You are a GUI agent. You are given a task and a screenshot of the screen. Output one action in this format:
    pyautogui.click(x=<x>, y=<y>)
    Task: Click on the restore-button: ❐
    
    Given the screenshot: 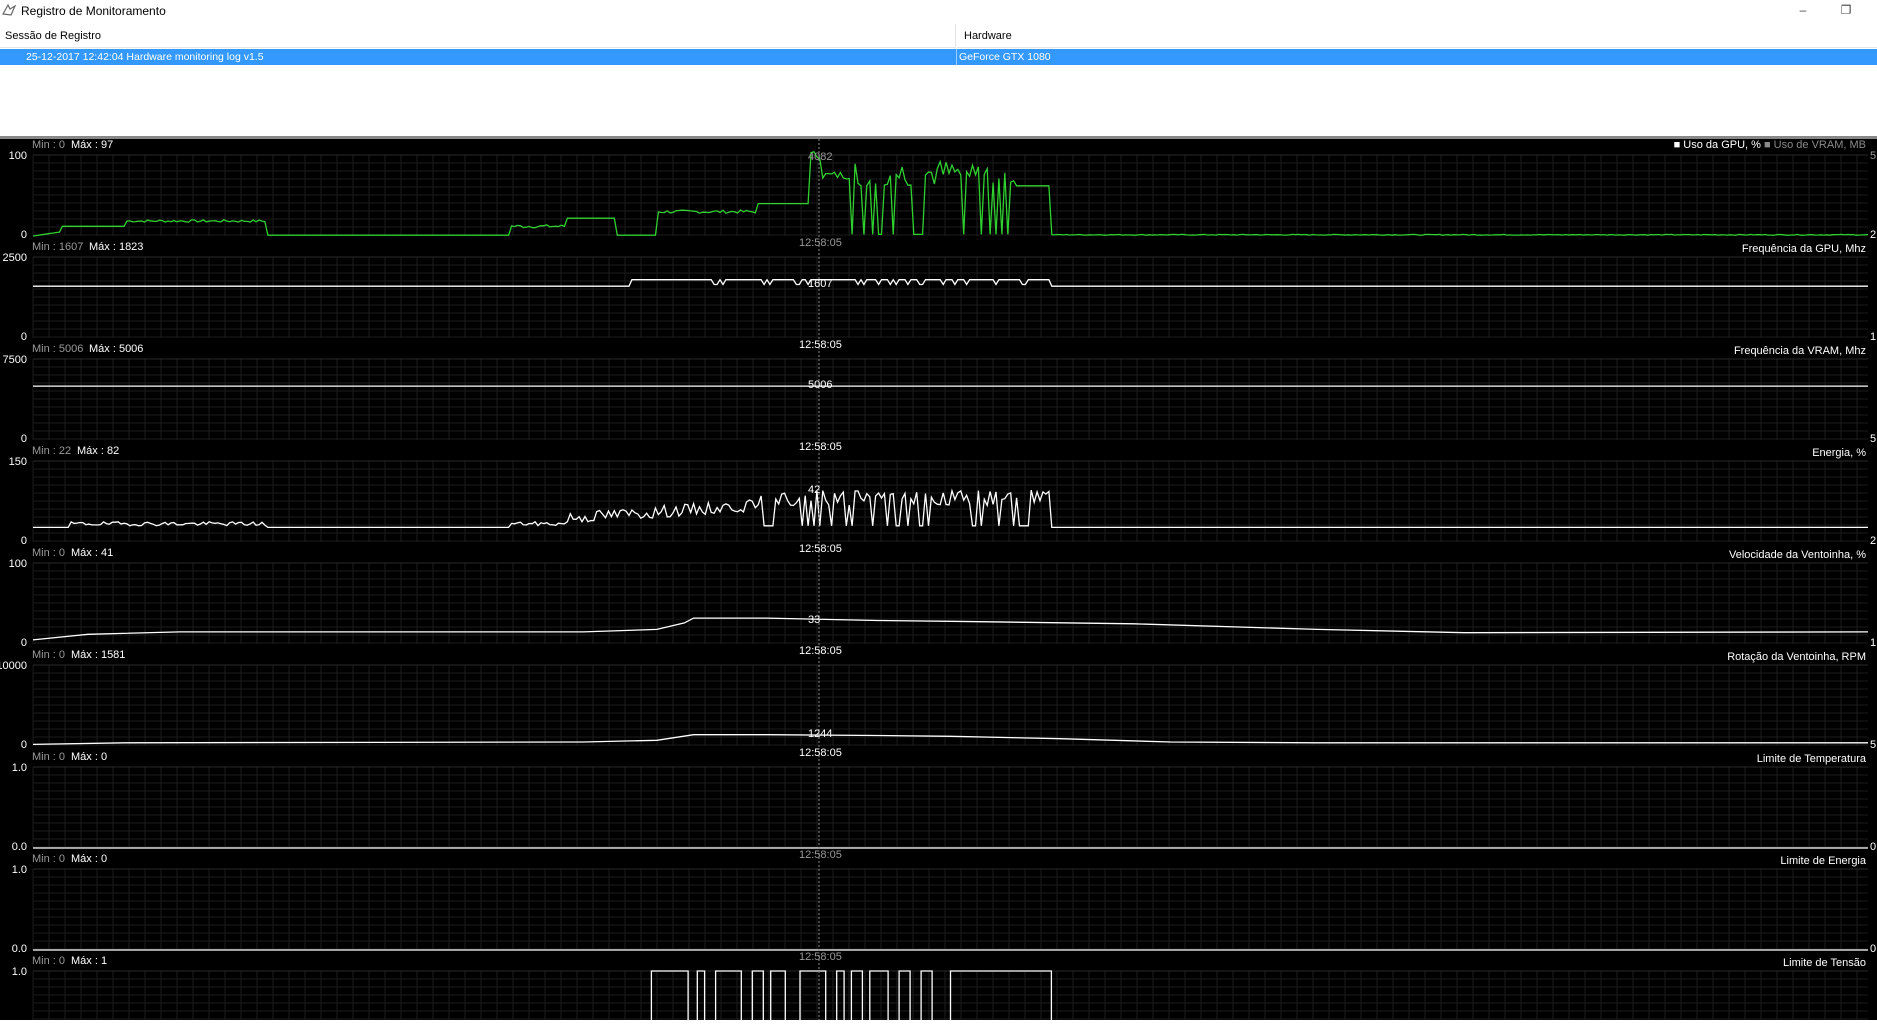 What is the action you would take?
    pyautogui.click(x=1846, y=11)
    